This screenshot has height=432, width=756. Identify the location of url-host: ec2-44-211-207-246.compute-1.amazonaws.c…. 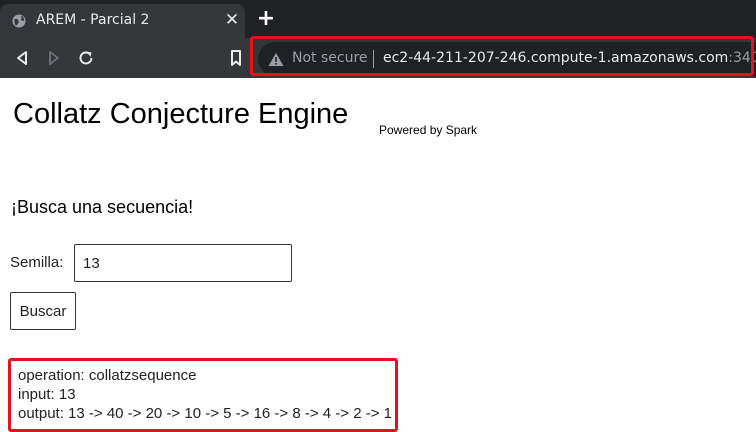
(556, 58).